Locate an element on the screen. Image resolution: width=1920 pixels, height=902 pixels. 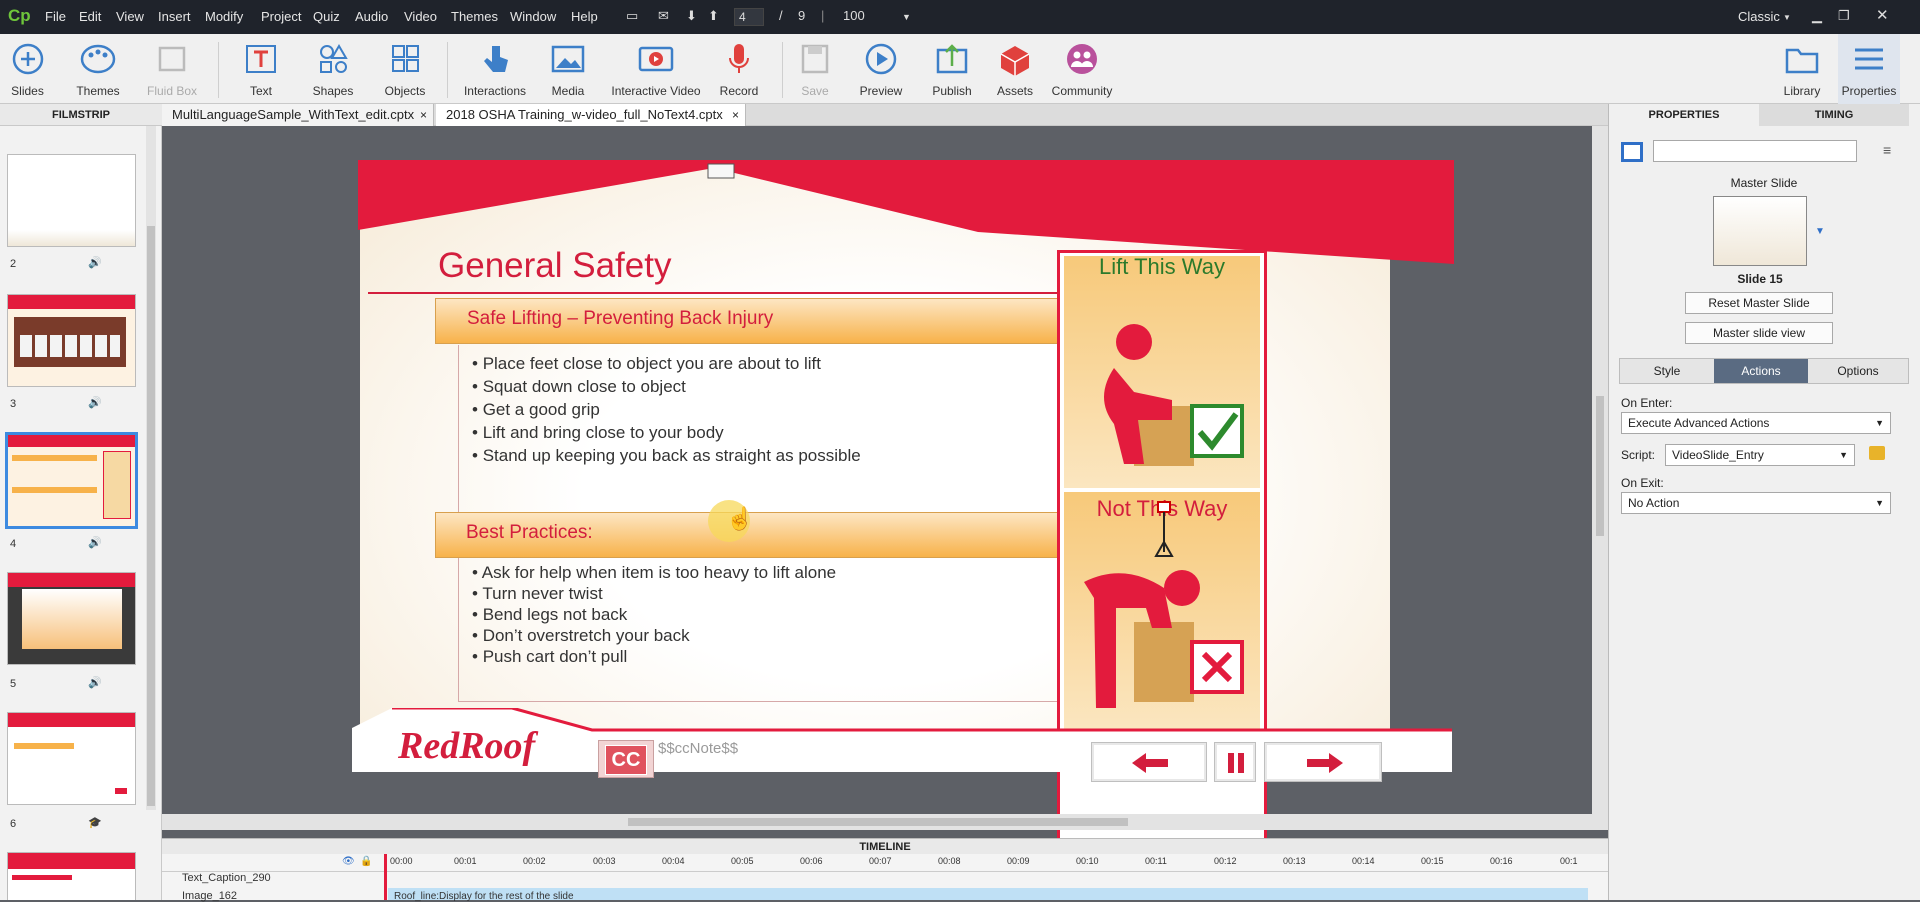
media-button: Media is located at coordinates (568, 69).